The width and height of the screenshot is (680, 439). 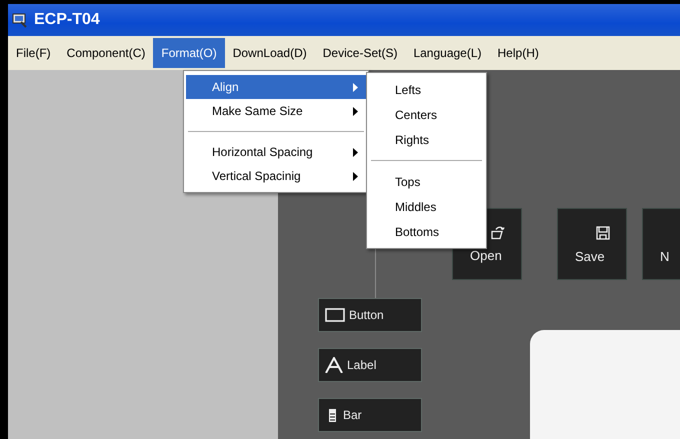 What do you see at coordinates (276, 176) in the screenshot?
I see `menu-option: Vertical Spacinig` at bounding box center [276, 176].